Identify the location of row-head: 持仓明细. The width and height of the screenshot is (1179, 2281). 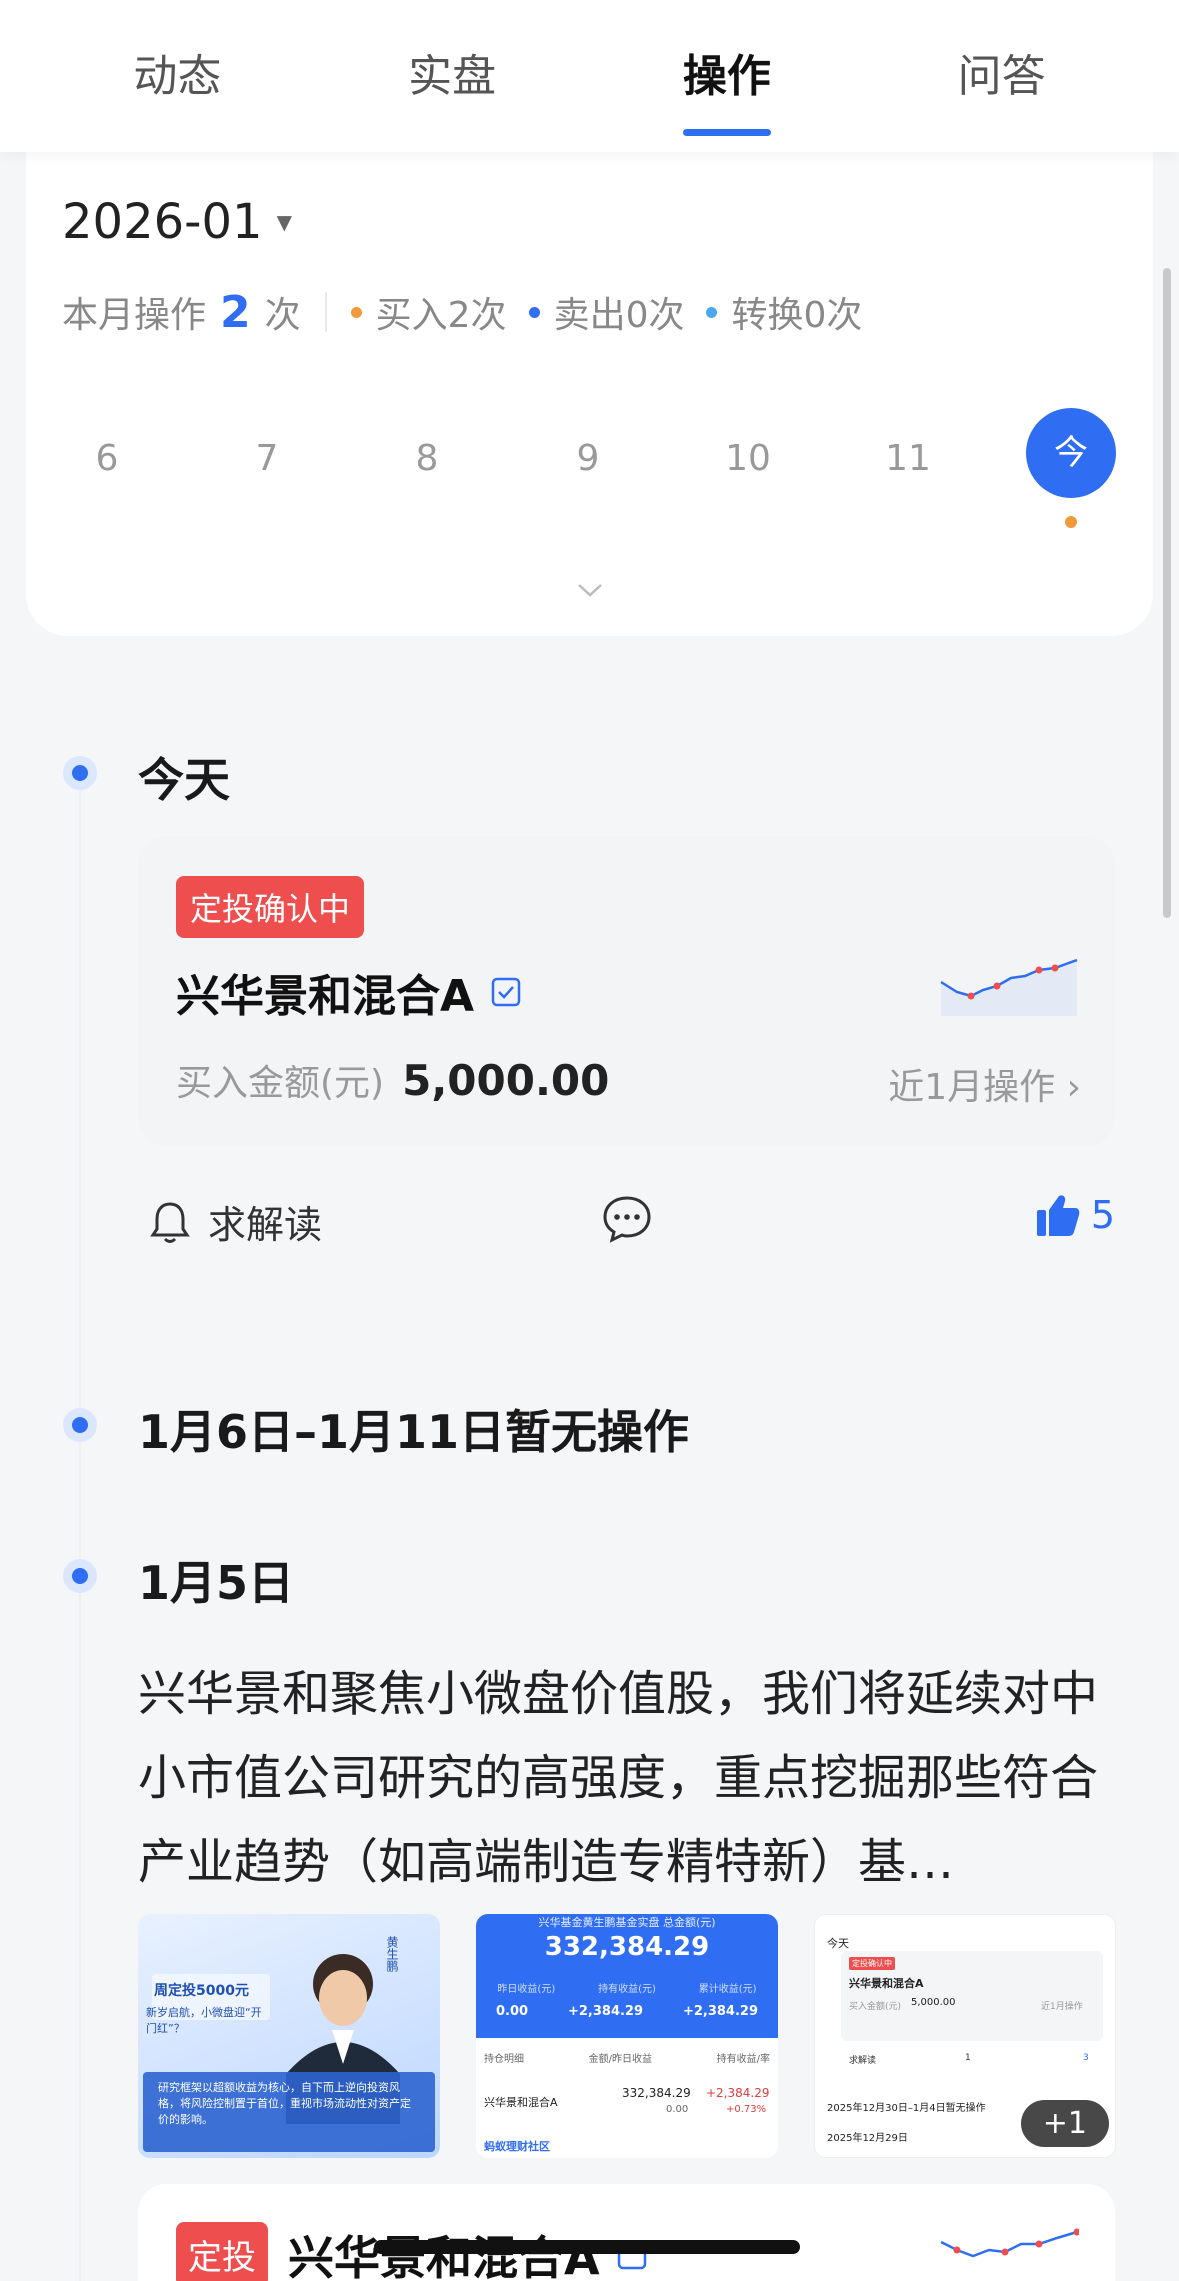
(504, 2059).